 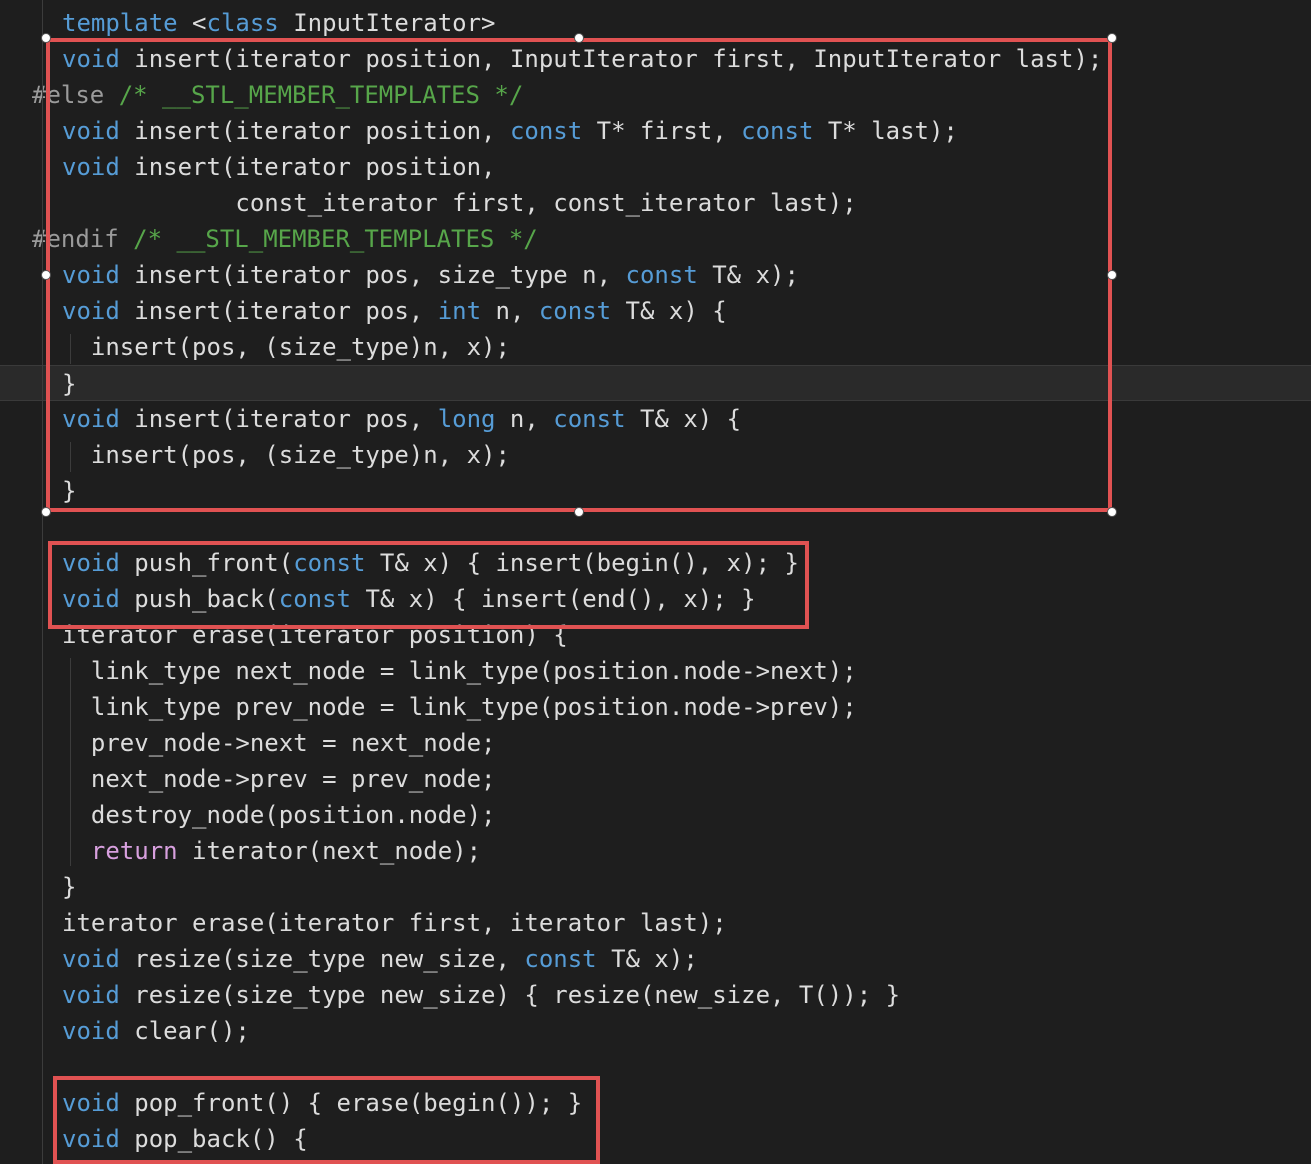 I want to click on code-token: push_back(, so click(x=199, y=599).